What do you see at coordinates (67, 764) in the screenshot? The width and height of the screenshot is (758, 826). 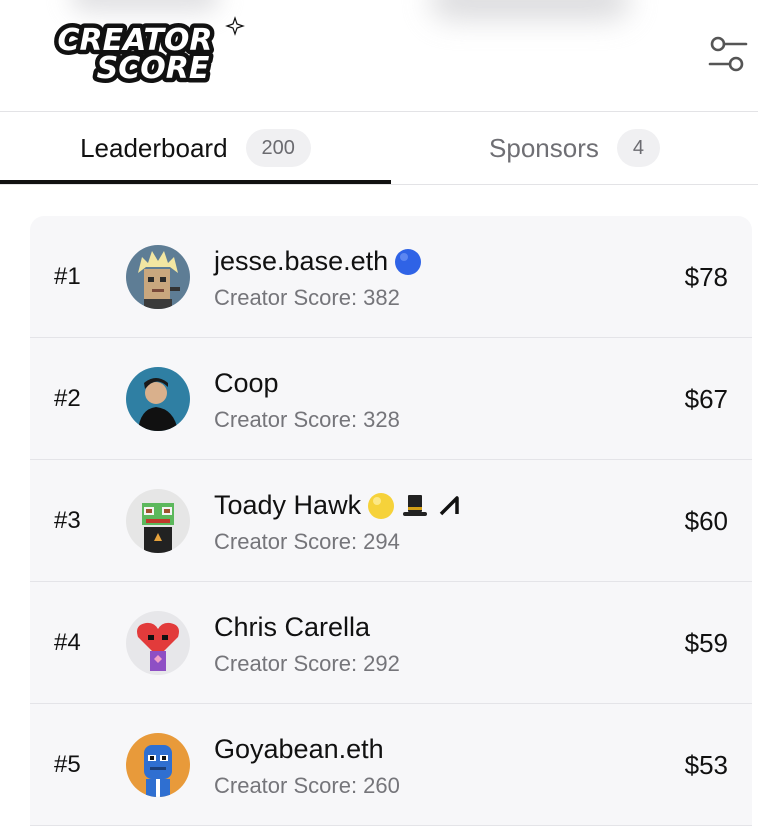 I see `rank-label: #5` at bounding box center [67, 764].